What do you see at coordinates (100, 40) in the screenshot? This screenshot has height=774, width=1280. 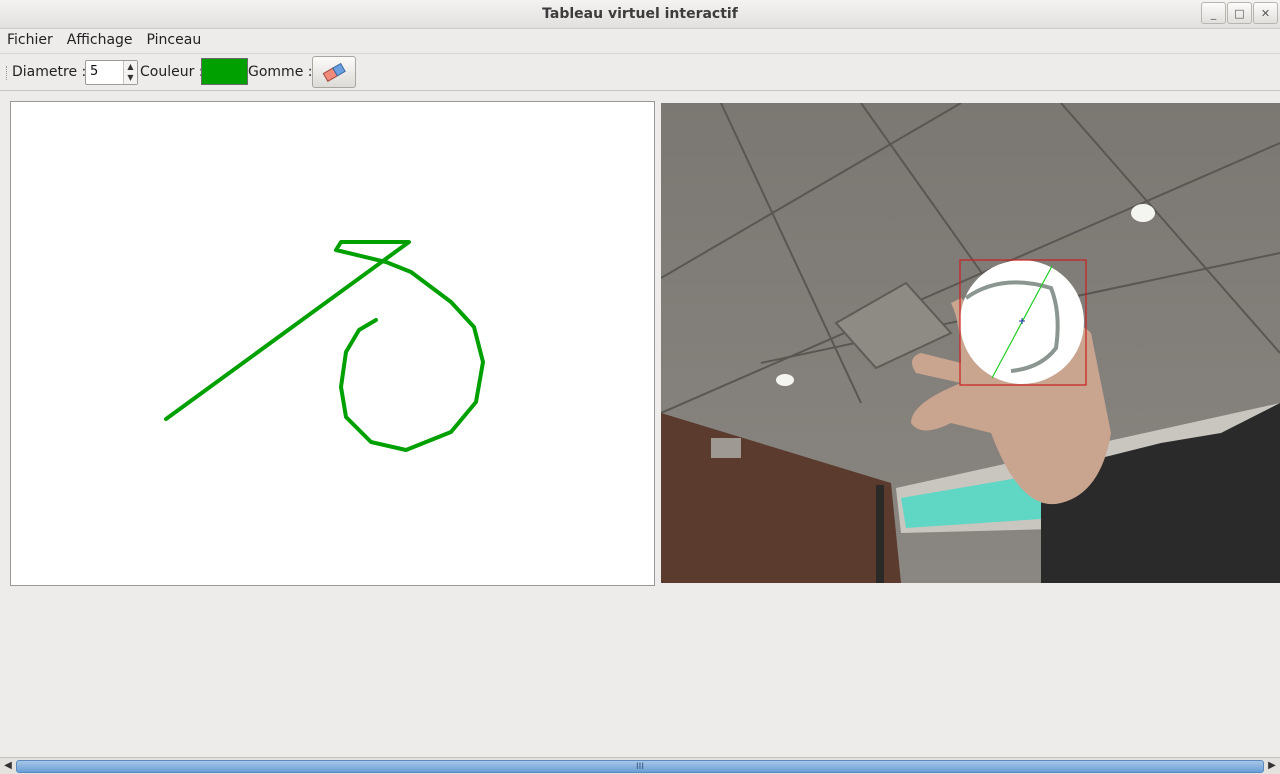 I see `menu-affichage: Affichage` at bounding box center [100, 40].